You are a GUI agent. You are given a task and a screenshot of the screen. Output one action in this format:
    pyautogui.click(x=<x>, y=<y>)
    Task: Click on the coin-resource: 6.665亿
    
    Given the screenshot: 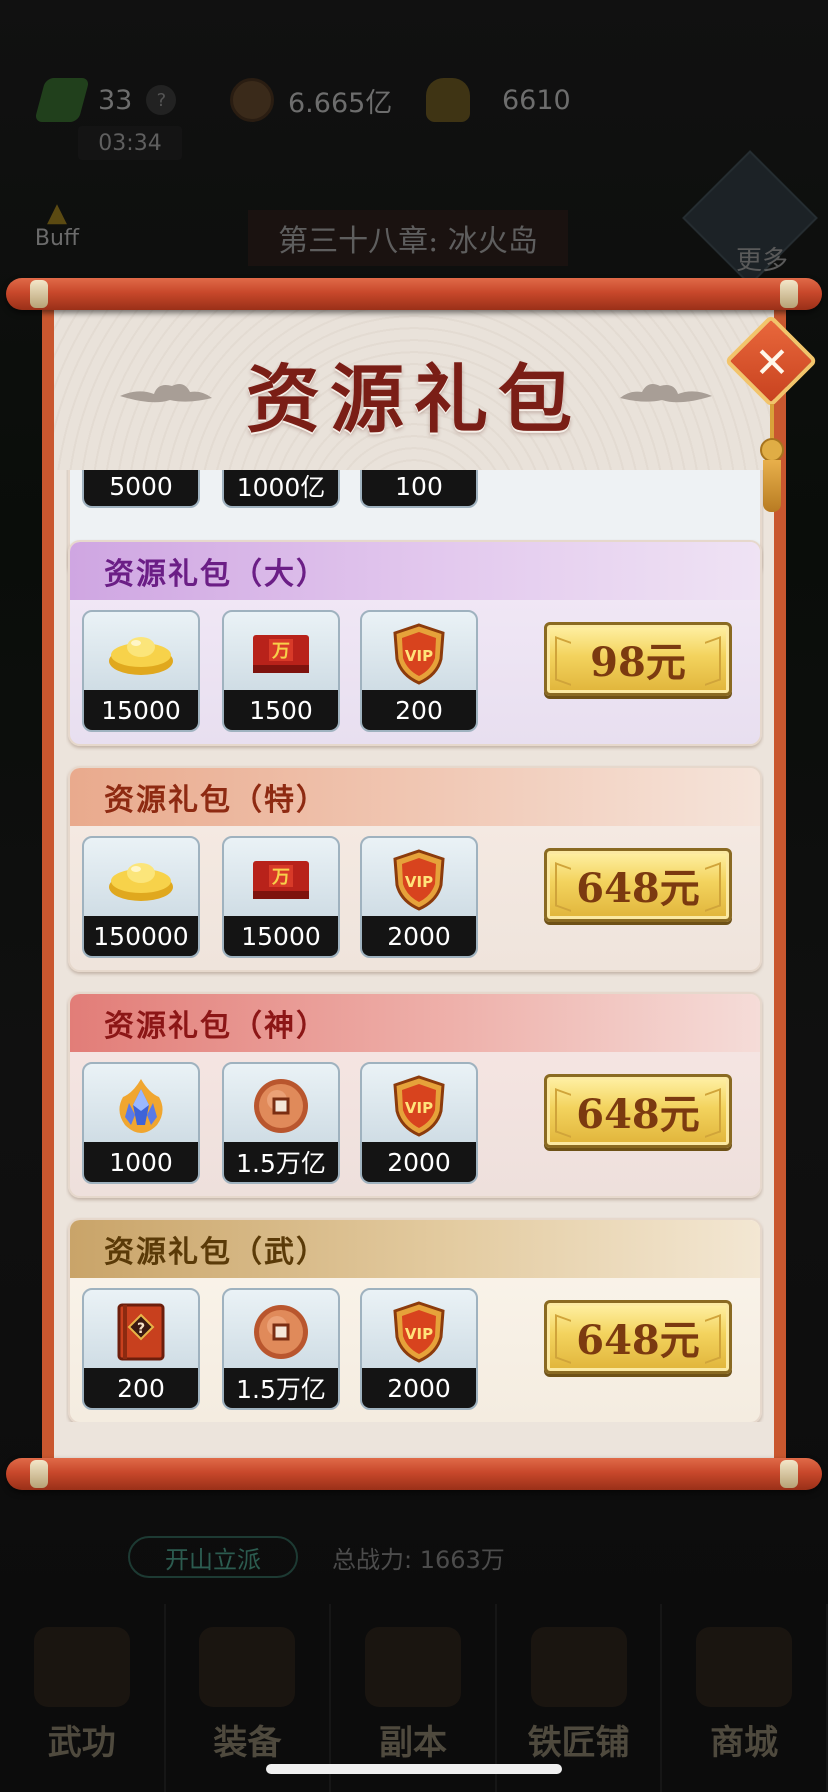 What is the action you would take?
    pyautogui.click(x=311, y=100)
    